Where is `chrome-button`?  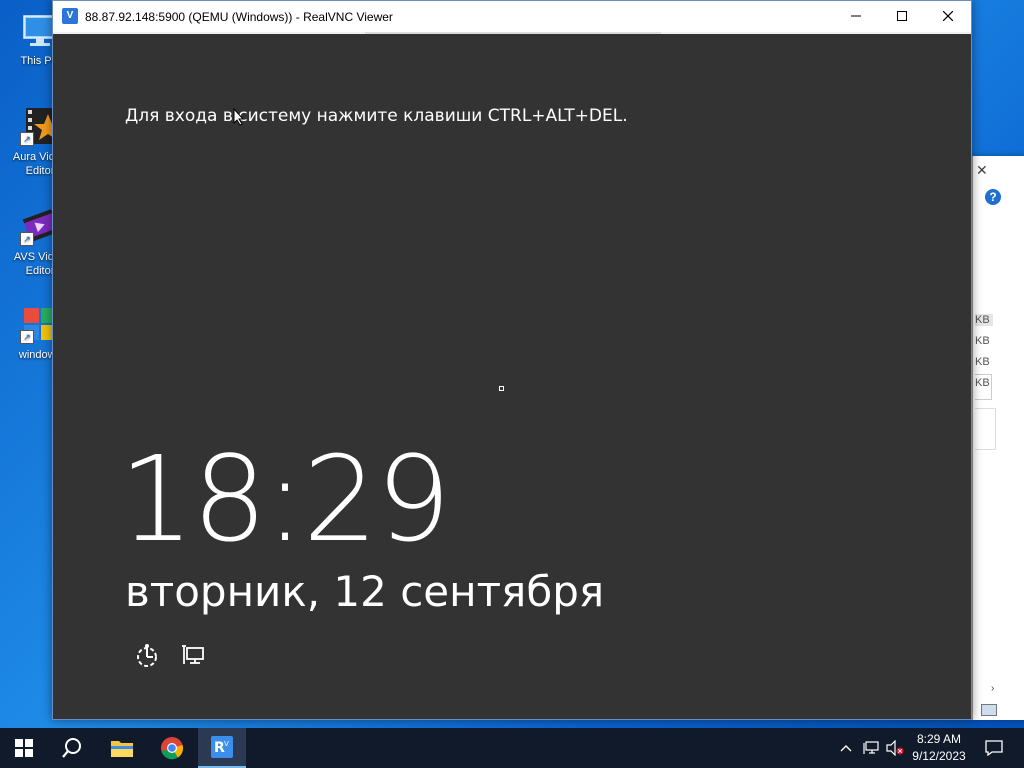 chrome-button is located at coordinates (172, 748).